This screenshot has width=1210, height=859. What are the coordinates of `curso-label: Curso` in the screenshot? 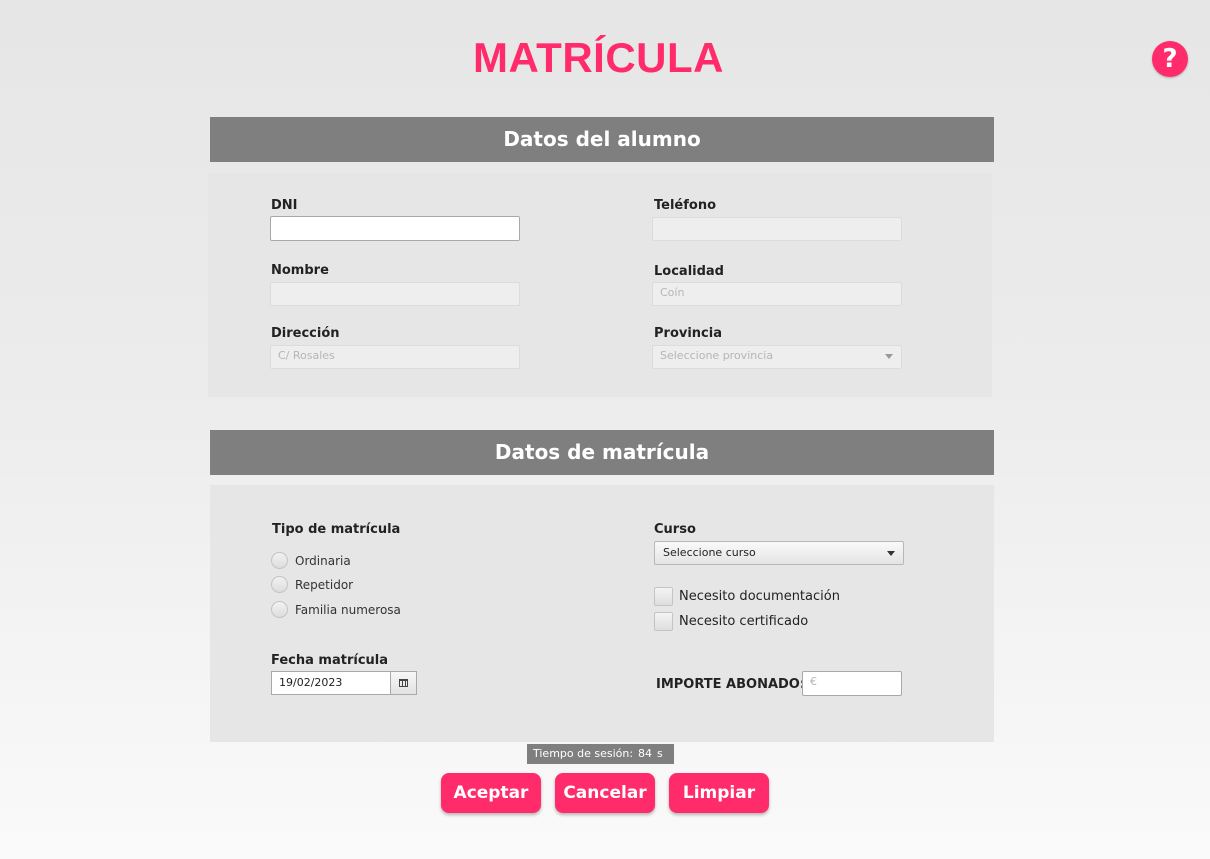 It's located at (675, 529).